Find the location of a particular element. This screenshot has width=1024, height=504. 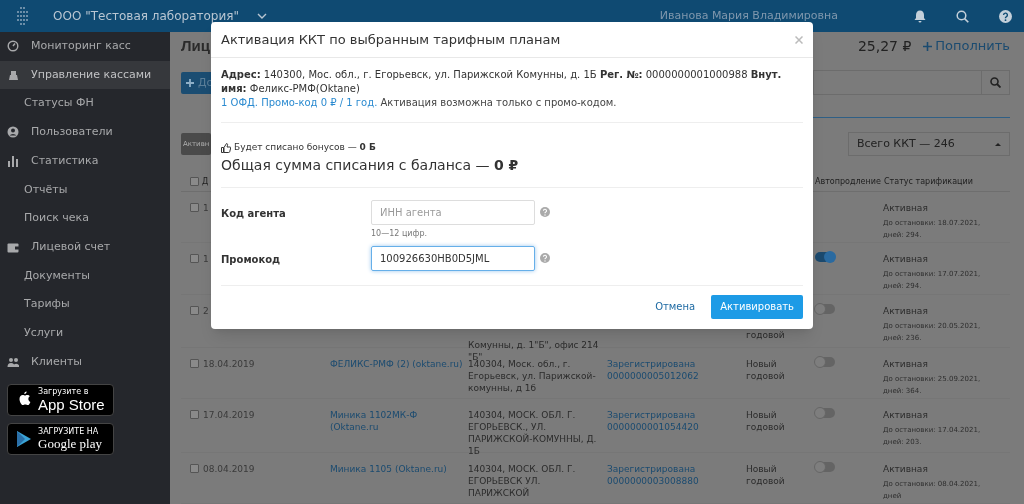

user-name: Иванова Мария Владимировна is located at coordinates (748, 16).